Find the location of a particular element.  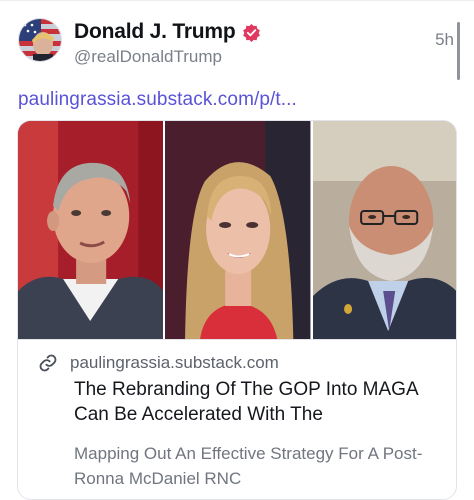

display-name: Donald J. Trump is located at coordinates (155, 32).